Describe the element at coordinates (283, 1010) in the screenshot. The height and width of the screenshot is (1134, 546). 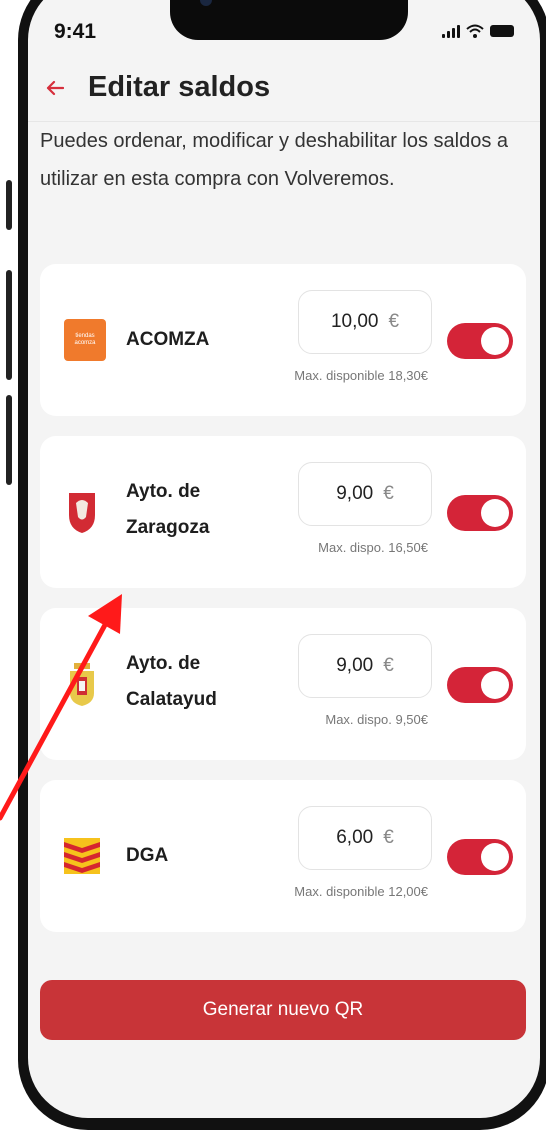
I see `generate-qr-button: Generar nuevo QR` at that location.